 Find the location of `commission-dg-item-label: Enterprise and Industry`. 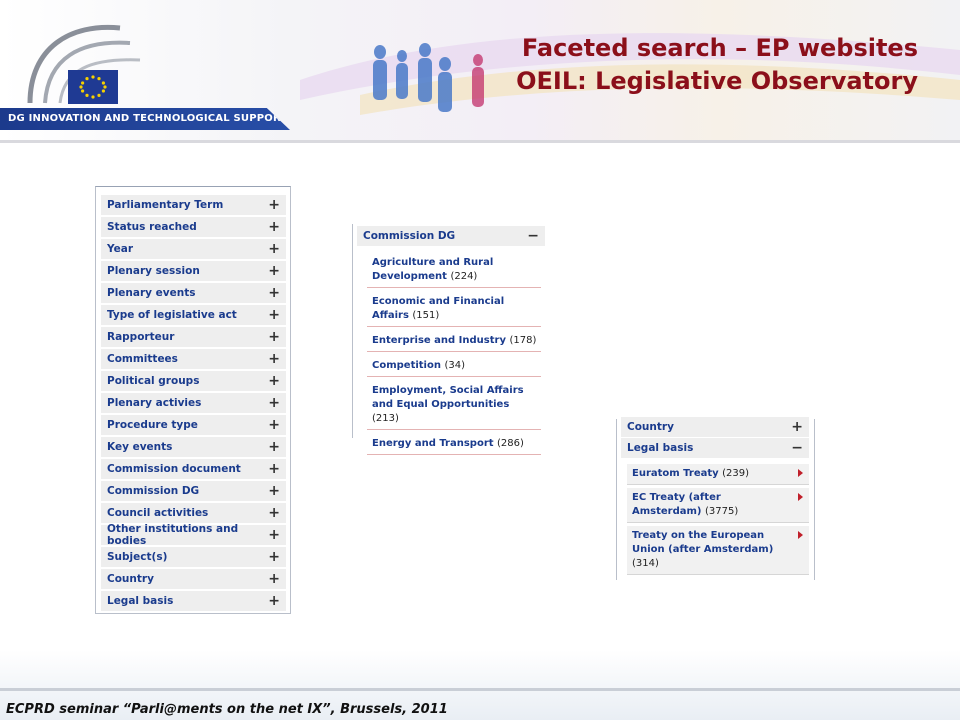

commission-dg-item-label: Enterprise and Industry is located at coordinates (439, 340).